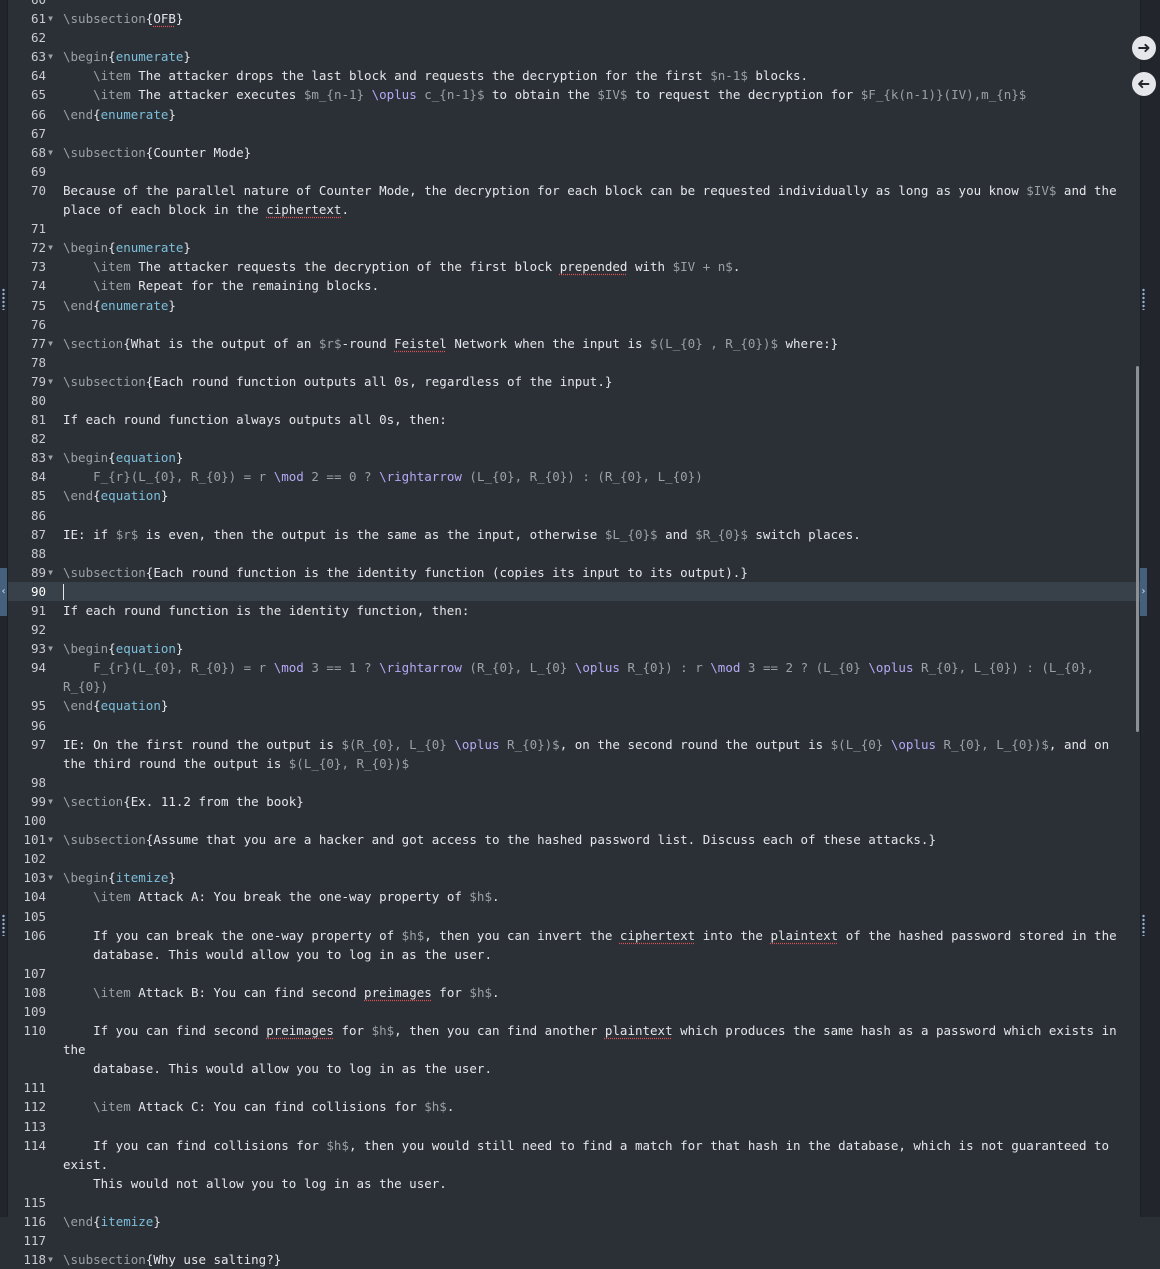 This screenshot has height=1269, width=1160. I want to click on code-line: 67 ​, so click(580, 133).